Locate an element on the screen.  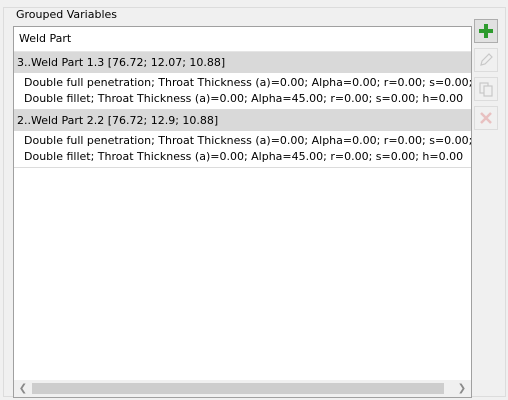
delete-icon is located at coordinates (486, 118).